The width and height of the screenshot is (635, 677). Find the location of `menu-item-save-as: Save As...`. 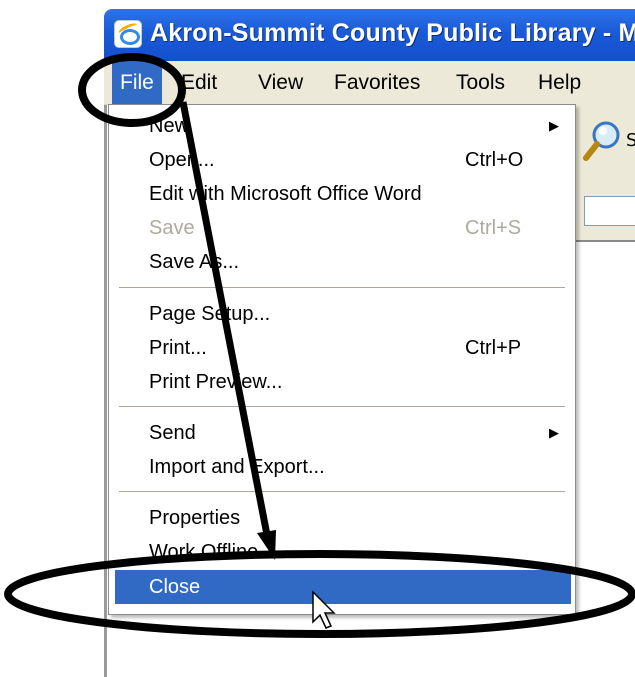

menu-item-save-as: Save As... is located at coordinates (342, 262).